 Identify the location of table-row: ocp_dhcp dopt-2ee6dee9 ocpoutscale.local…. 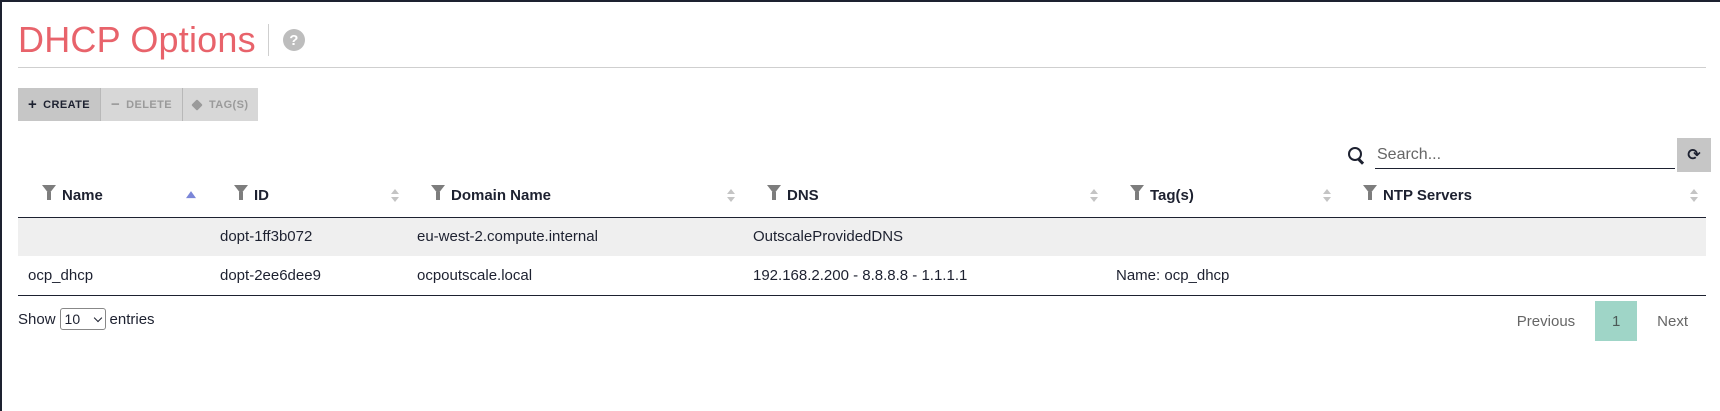
(862, 276).